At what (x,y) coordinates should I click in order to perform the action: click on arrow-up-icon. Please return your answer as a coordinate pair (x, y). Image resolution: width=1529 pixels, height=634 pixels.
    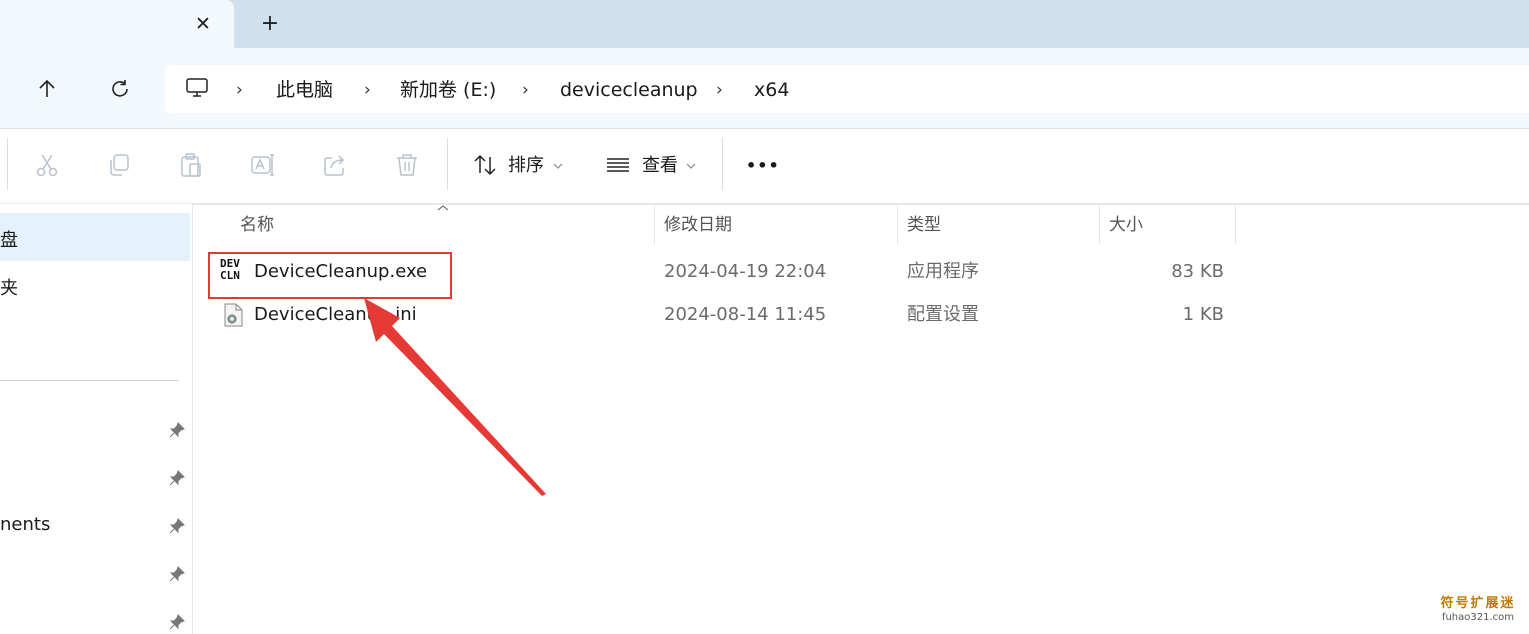
    Looking at the image, I should click on (47, 88).